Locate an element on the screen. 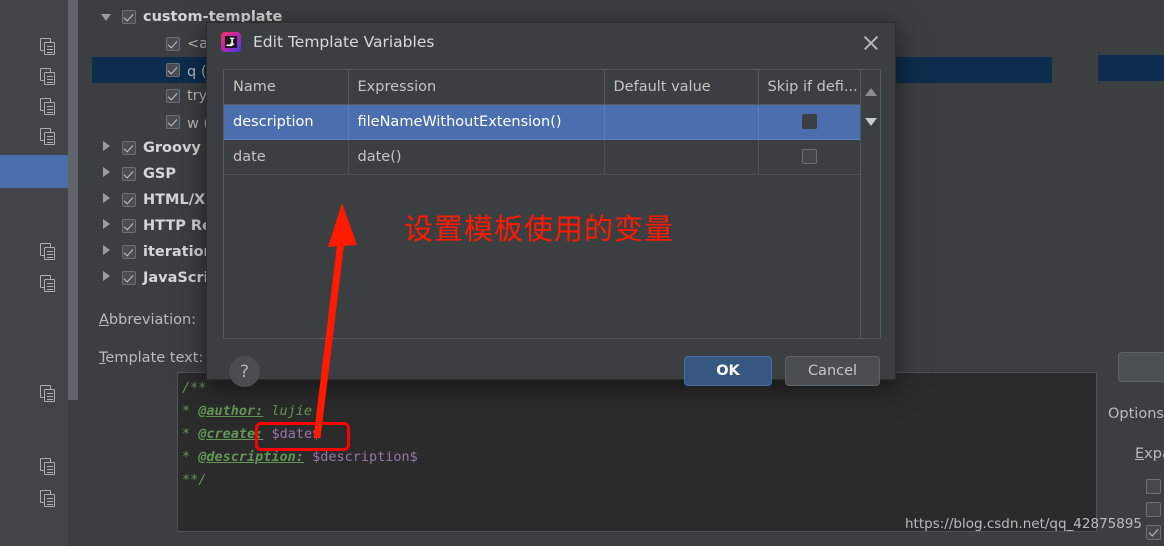  tree-item-label: GSP is located at coordinates (159, 174).